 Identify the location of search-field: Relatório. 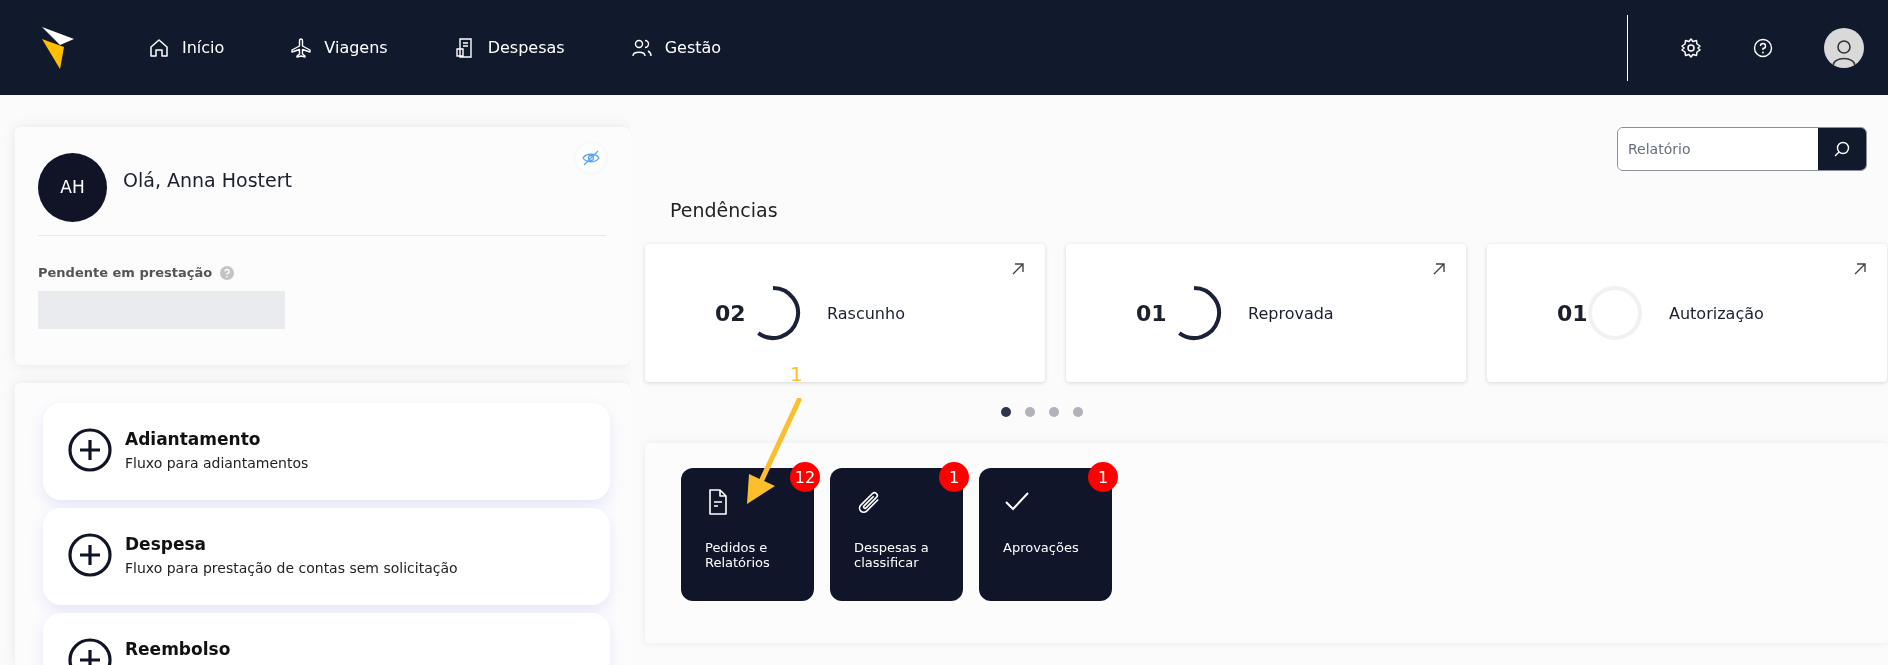
(1742, 149).